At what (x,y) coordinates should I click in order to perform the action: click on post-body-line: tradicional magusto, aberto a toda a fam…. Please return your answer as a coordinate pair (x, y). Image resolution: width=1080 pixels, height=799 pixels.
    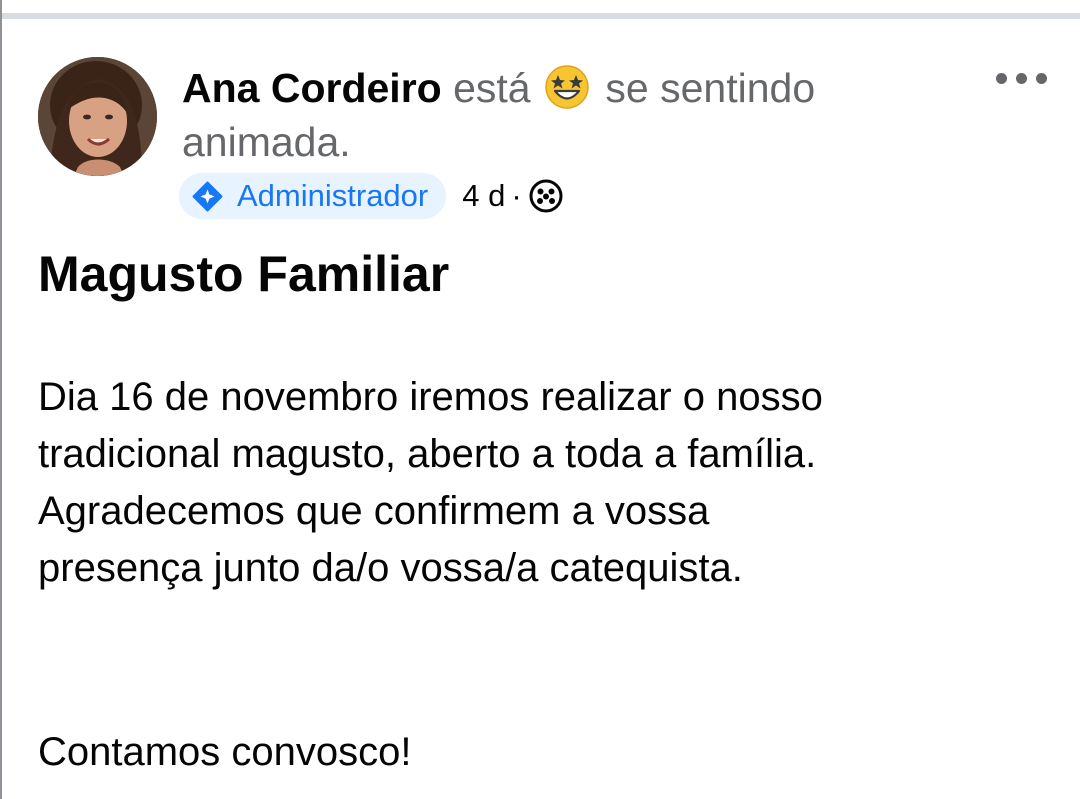
    Looking at the image, I should click on (427, 454).